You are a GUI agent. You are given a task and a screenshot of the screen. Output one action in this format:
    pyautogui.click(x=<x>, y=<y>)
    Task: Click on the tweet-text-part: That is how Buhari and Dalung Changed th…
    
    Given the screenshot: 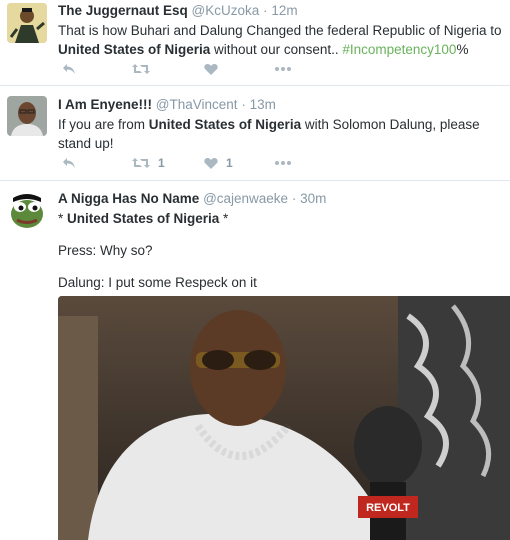 What is the action you would take?
    pyautogui.click(x=280, y=30)
    